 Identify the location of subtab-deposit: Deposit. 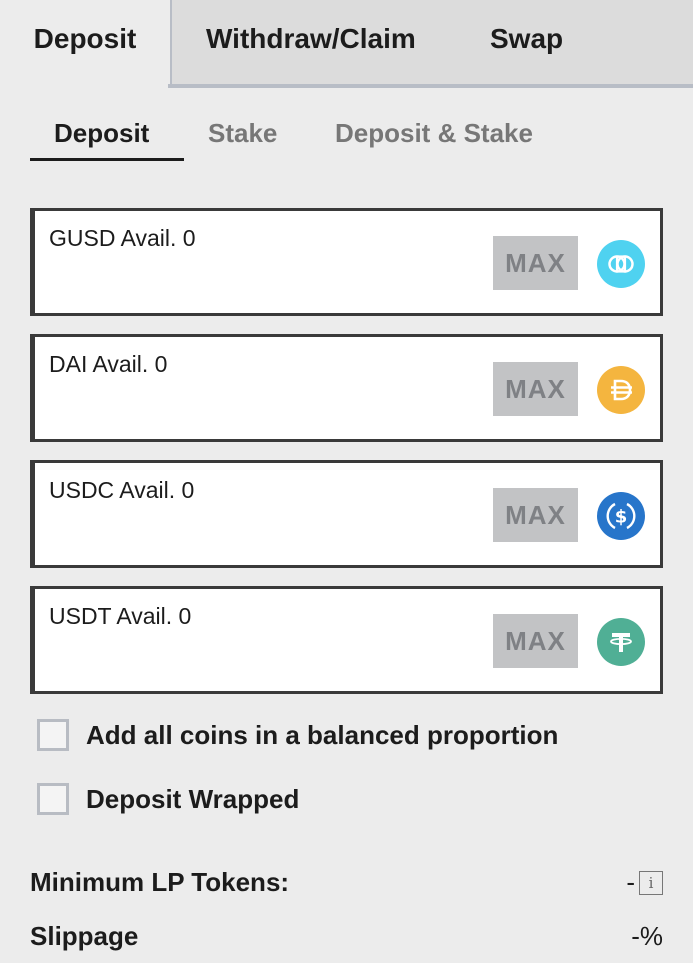
(101, 133).